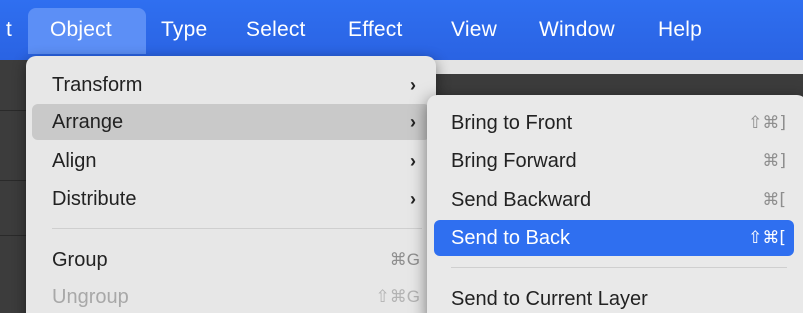  Describe the element at coordinates (616, 67) in the screenshot. I see `app-panel-strip` at that location.